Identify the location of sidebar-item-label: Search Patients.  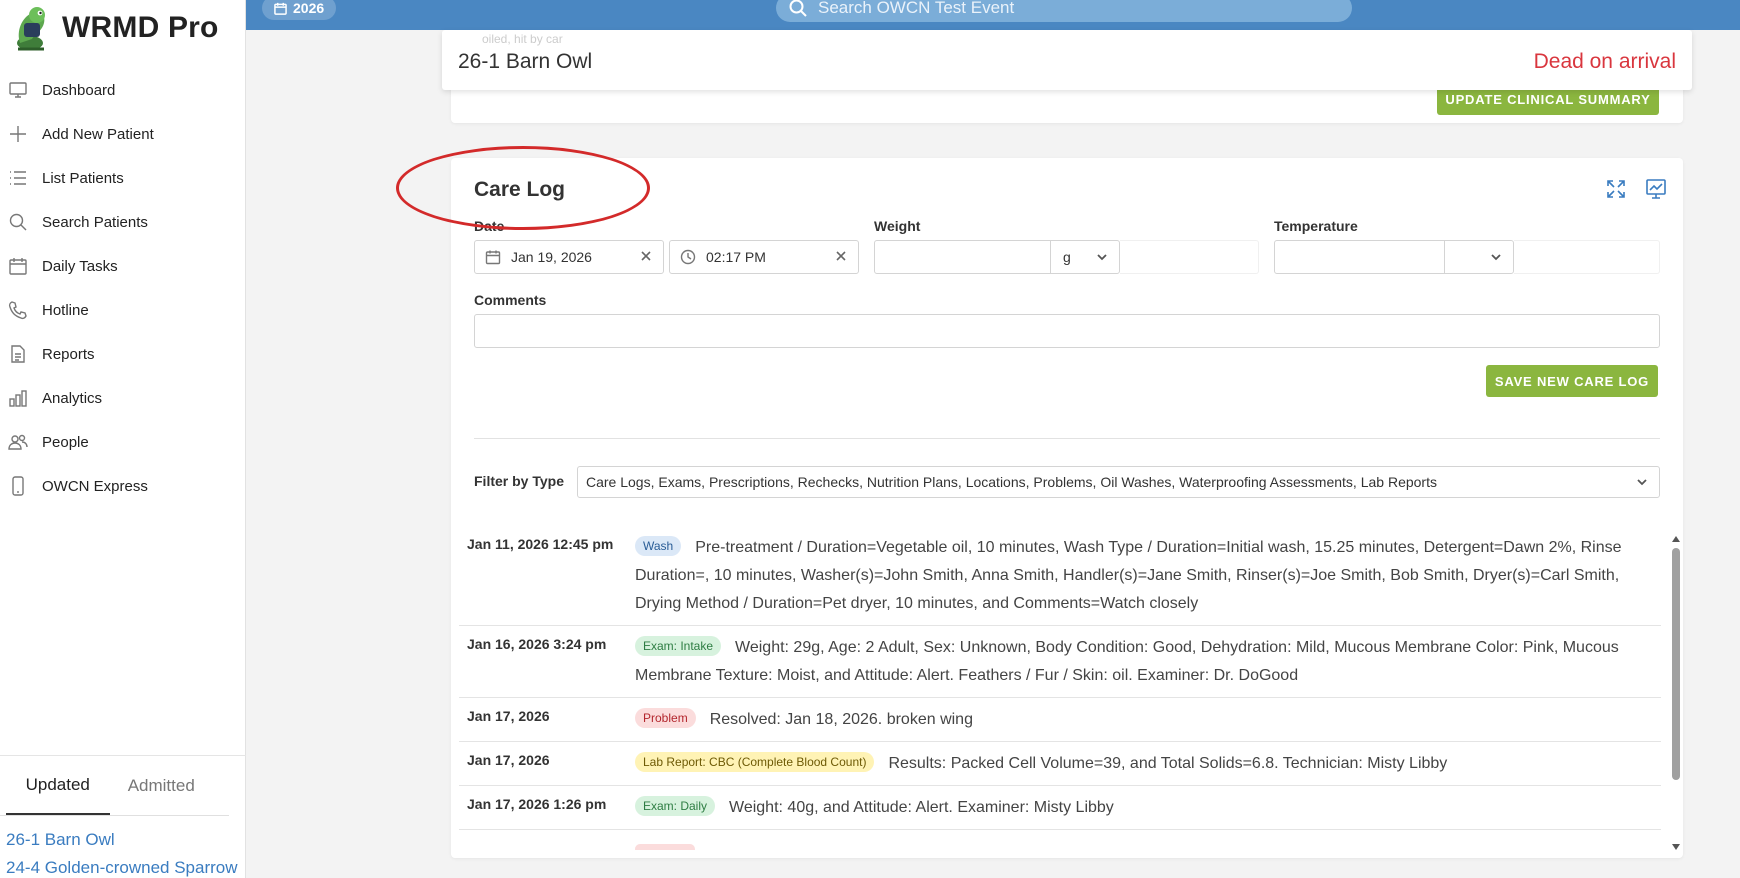
(95, 222).